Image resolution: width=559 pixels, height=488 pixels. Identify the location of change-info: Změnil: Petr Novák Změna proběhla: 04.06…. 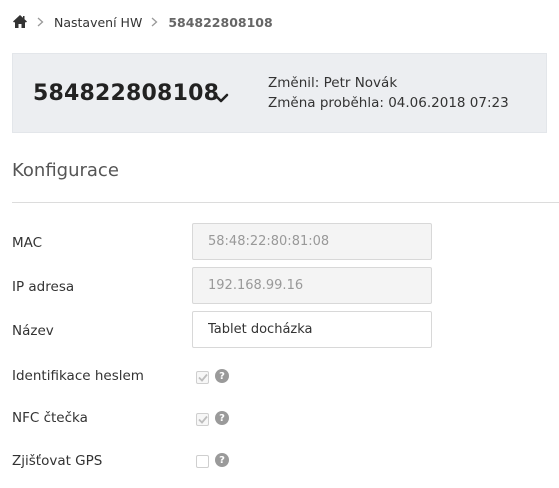
(388, 93).